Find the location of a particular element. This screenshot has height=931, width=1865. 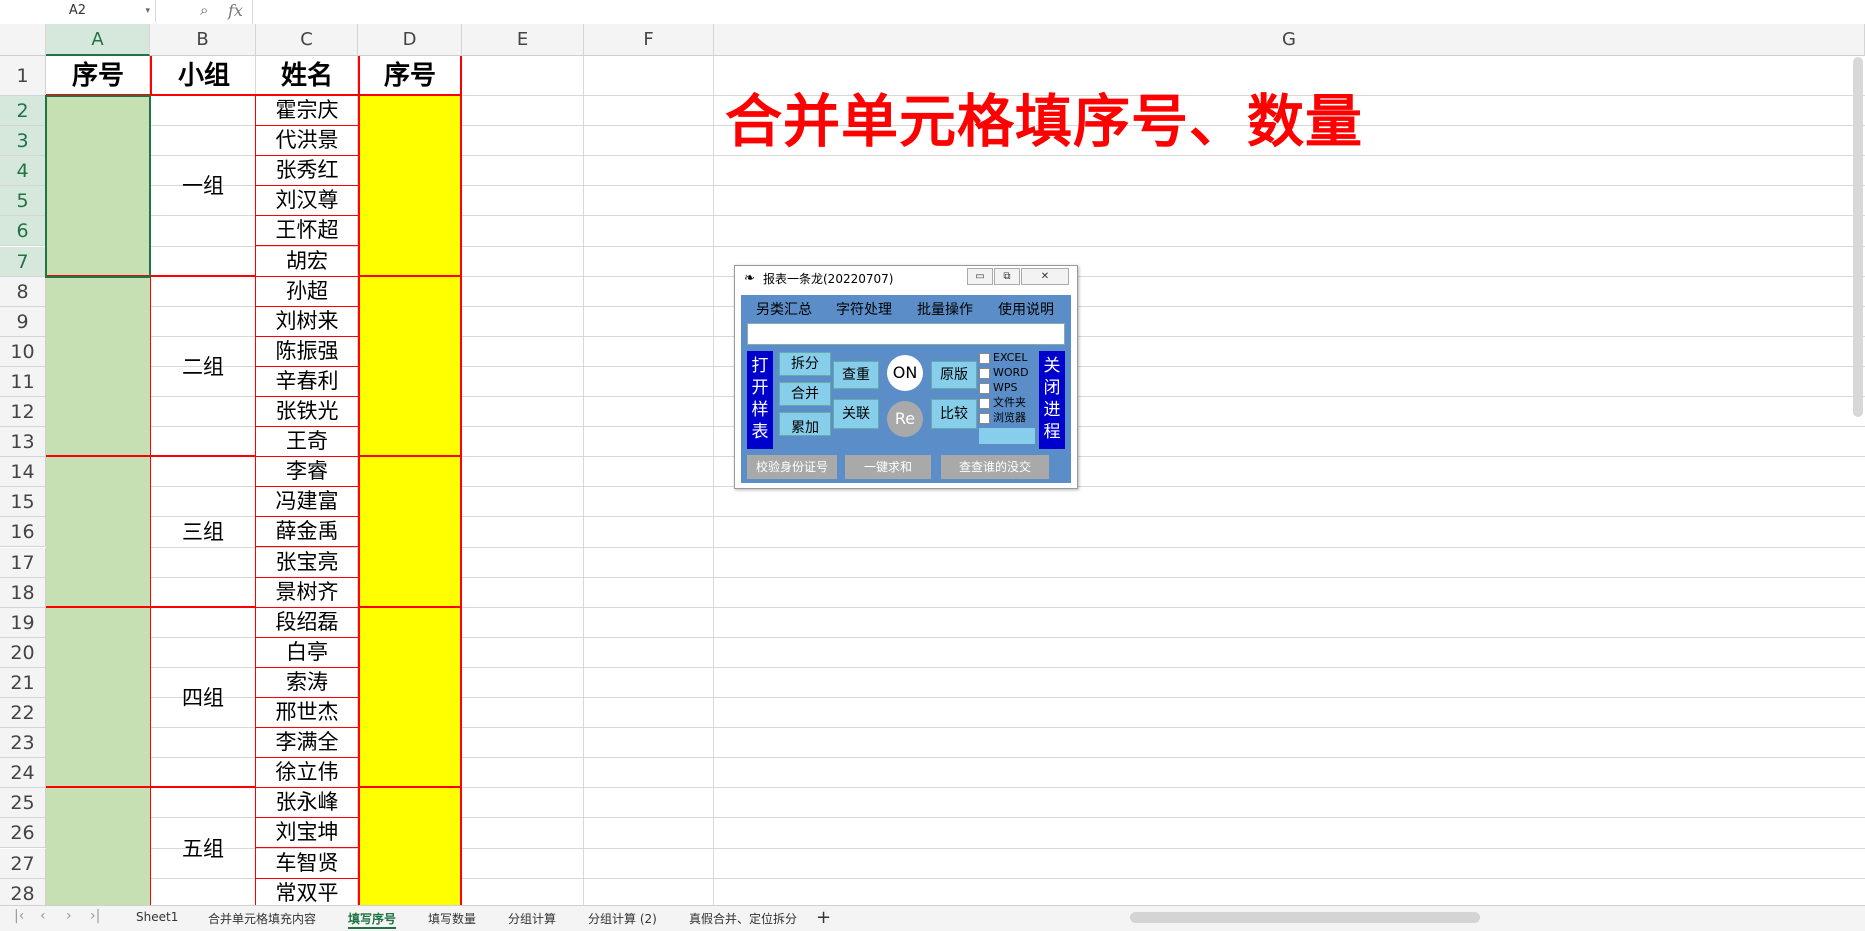

row-header: 14 is located at coordinates (23, 472).